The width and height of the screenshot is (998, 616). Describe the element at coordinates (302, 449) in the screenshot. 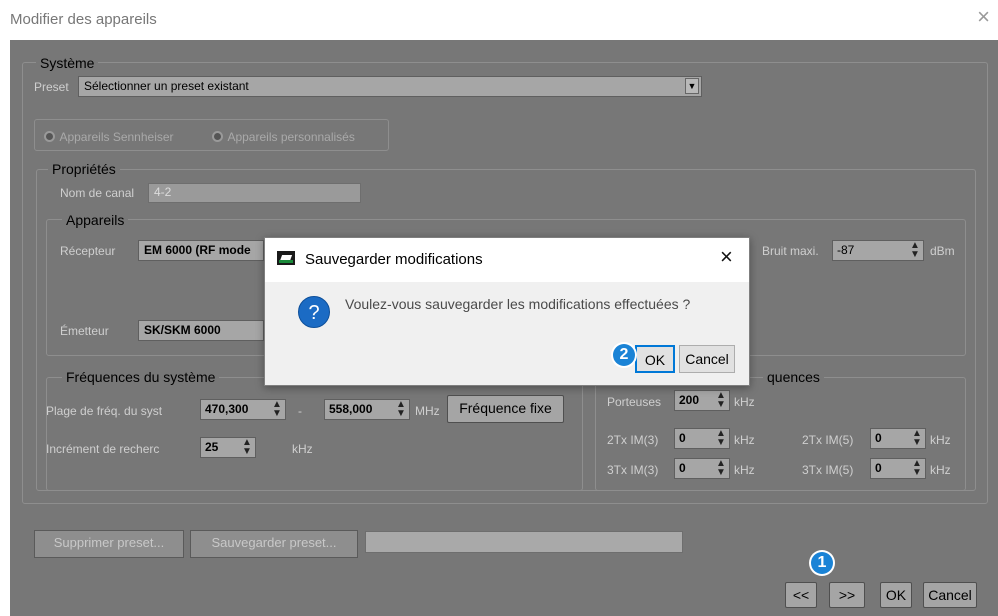

I see `step-unit: kHz` at that location.